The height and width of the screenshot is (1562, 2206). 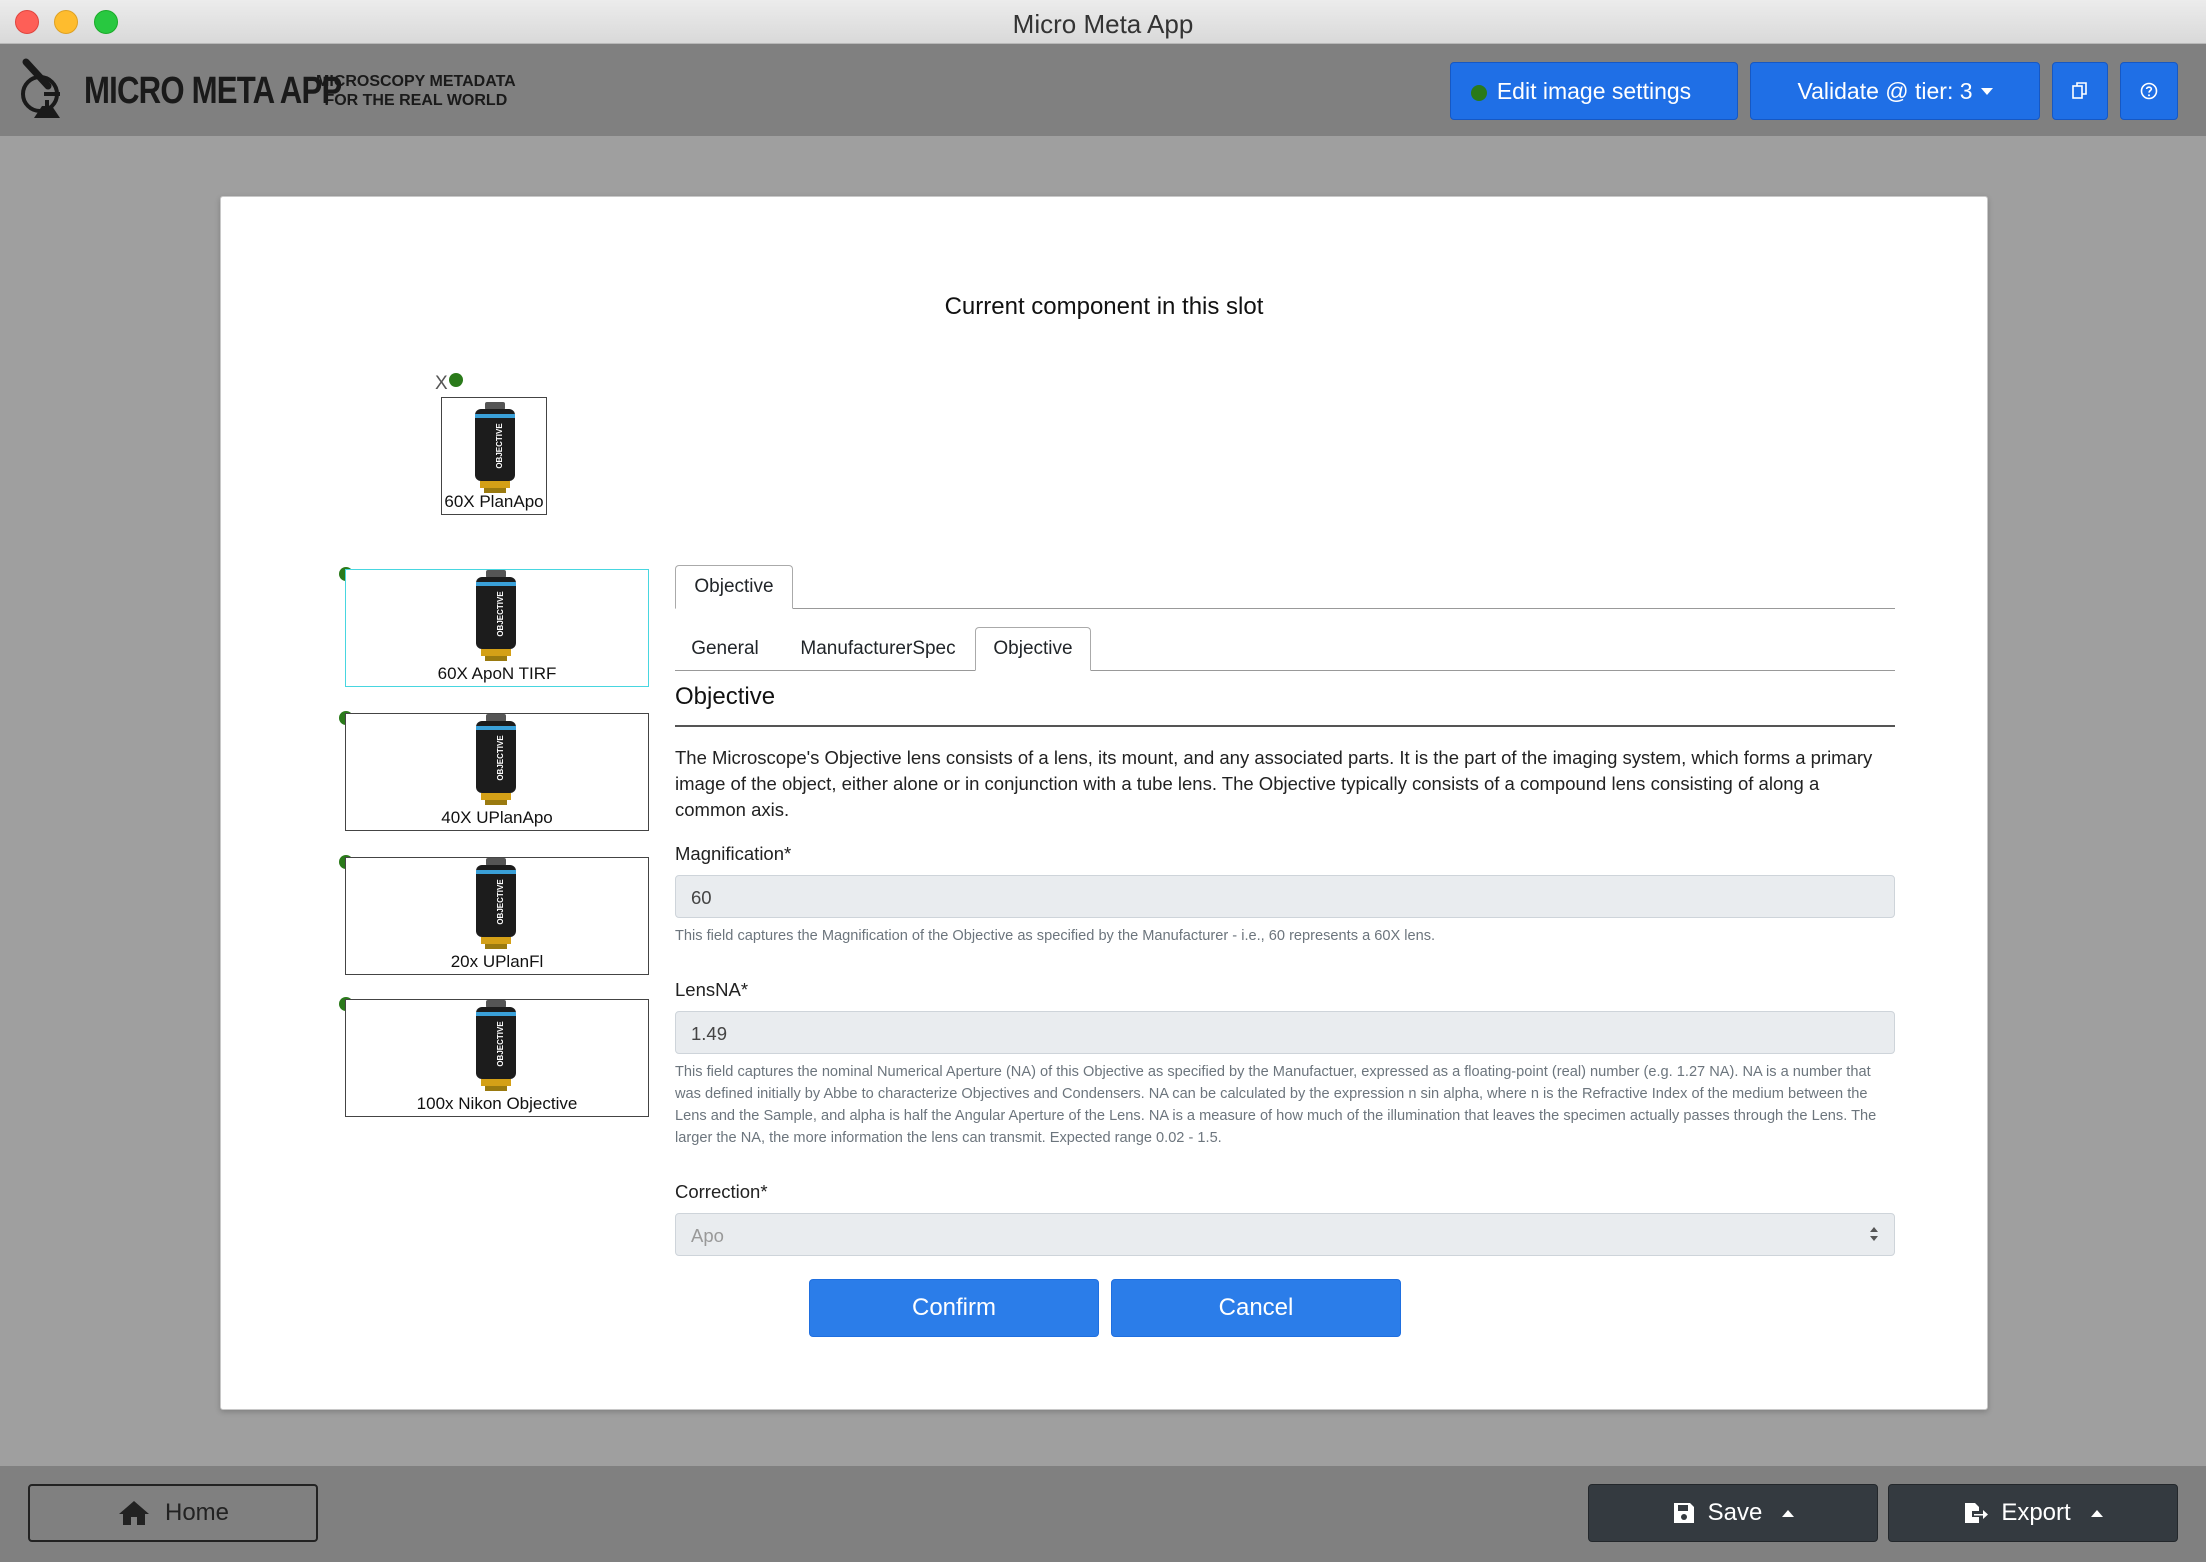 I want to click on magnification-label: Magnification*, so click(x=733, y=853).